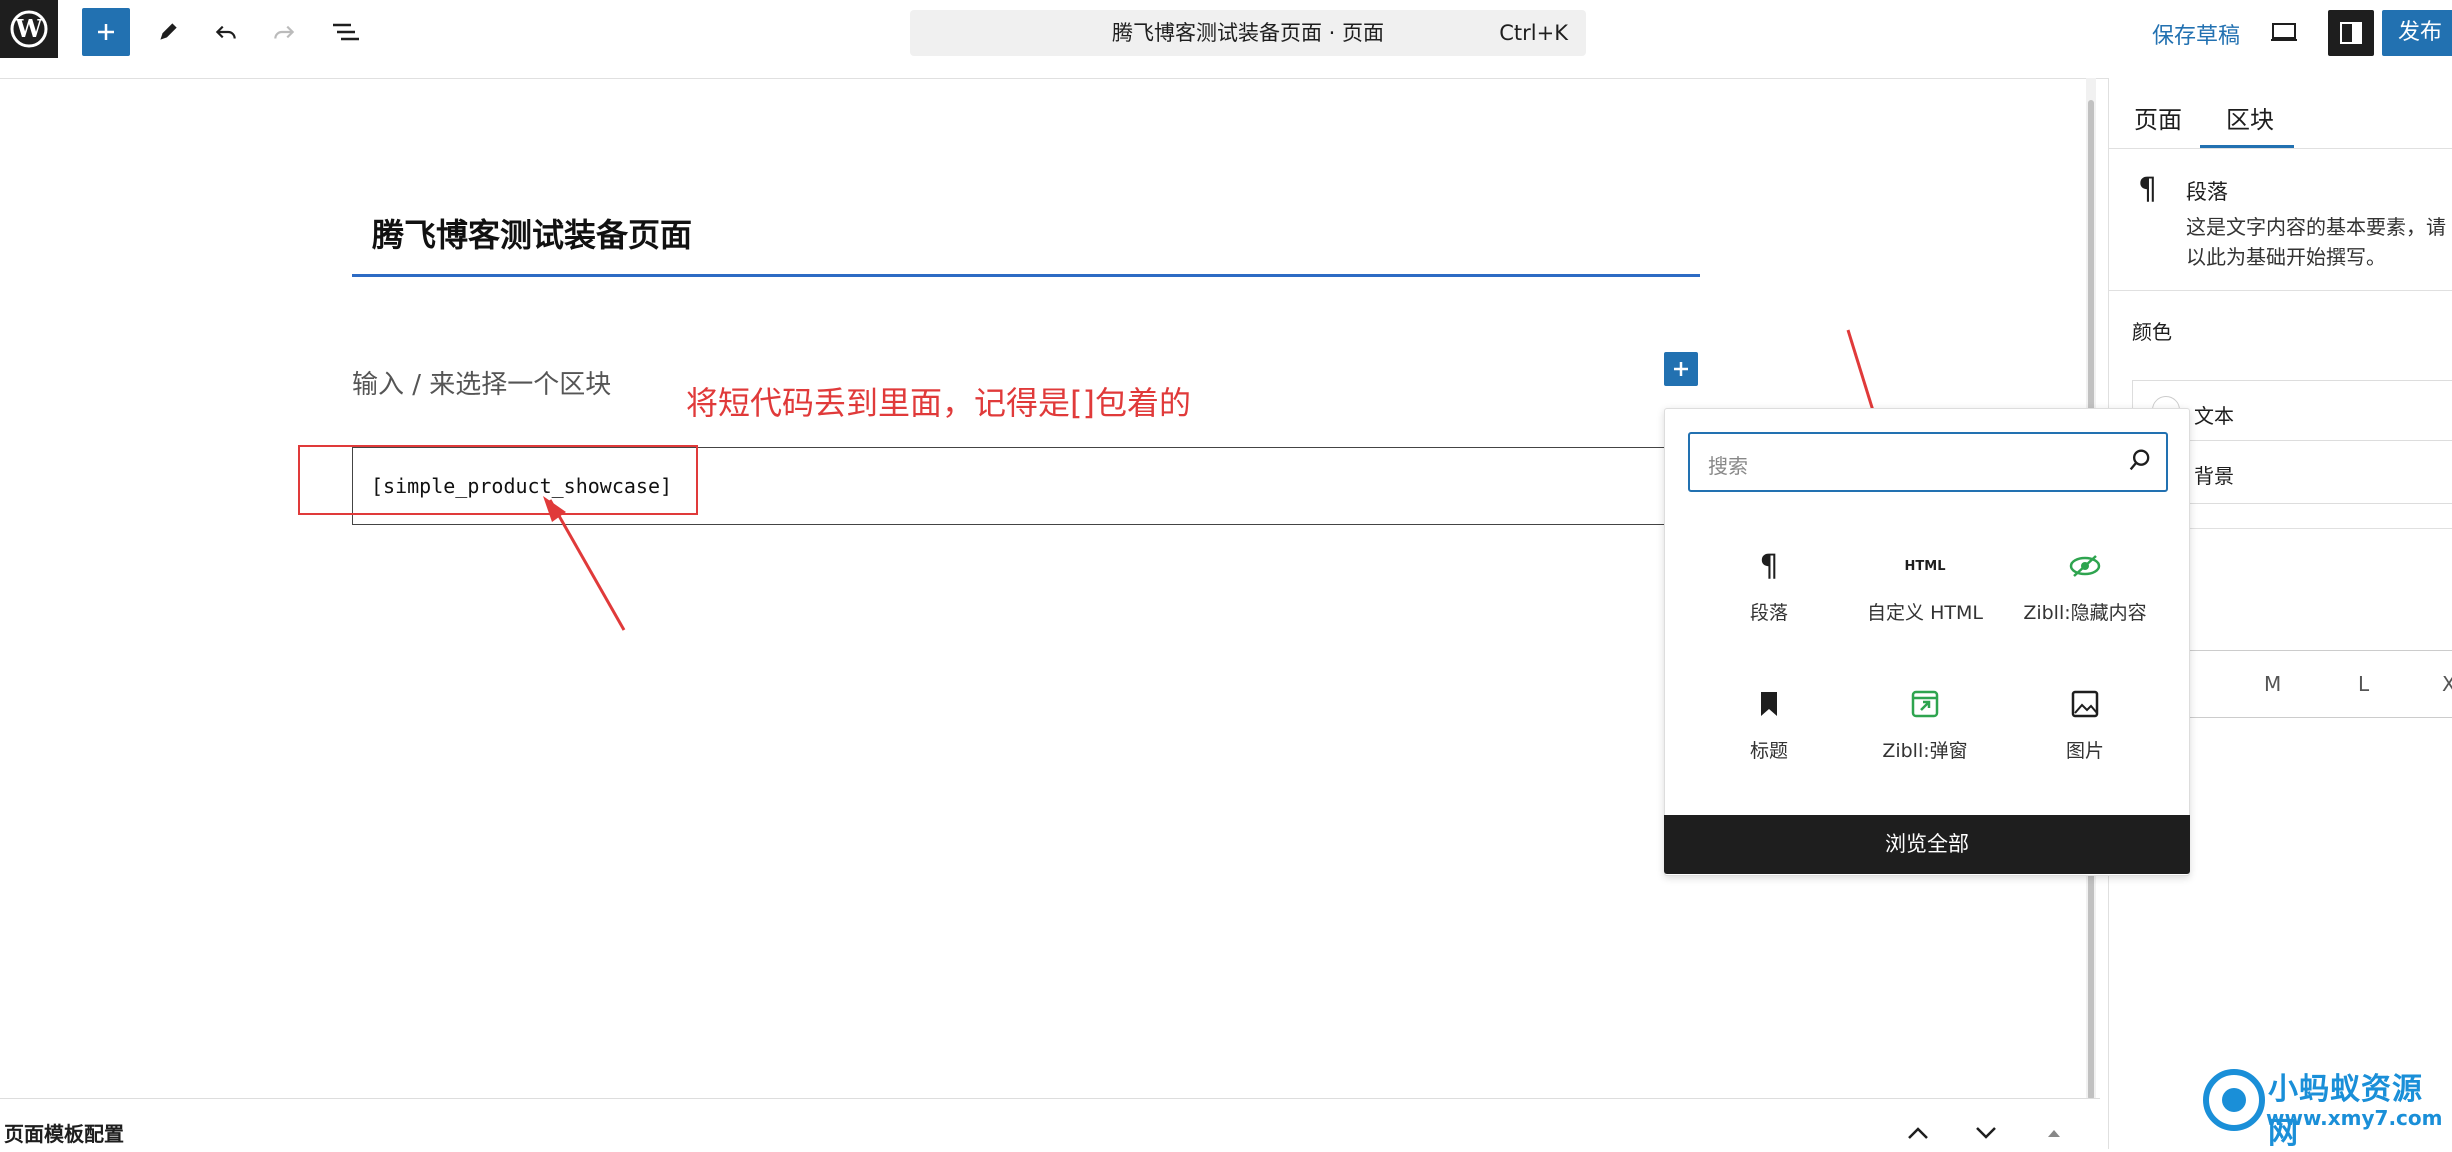  I want to click on block-label: Zibll:隐藏内容, so click(2085, 613).